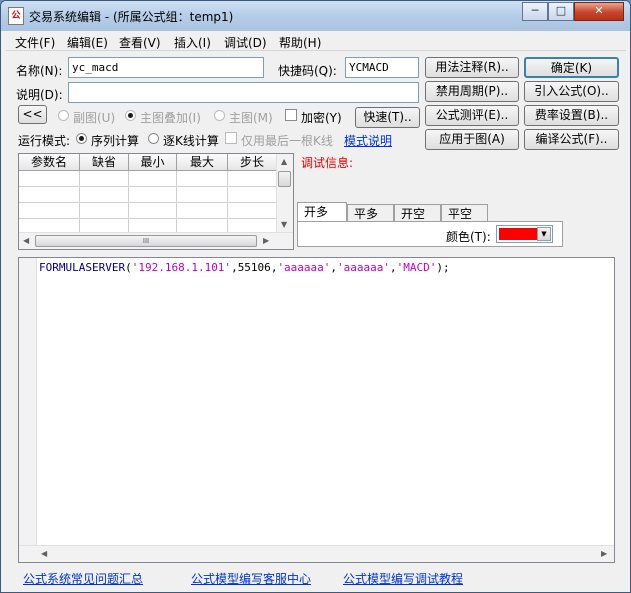 This screenshot has height=593, width=631. Describe the element at coordinates (468, 237) in the screenshot. I see `color-label: 颜色(T):` at that location.